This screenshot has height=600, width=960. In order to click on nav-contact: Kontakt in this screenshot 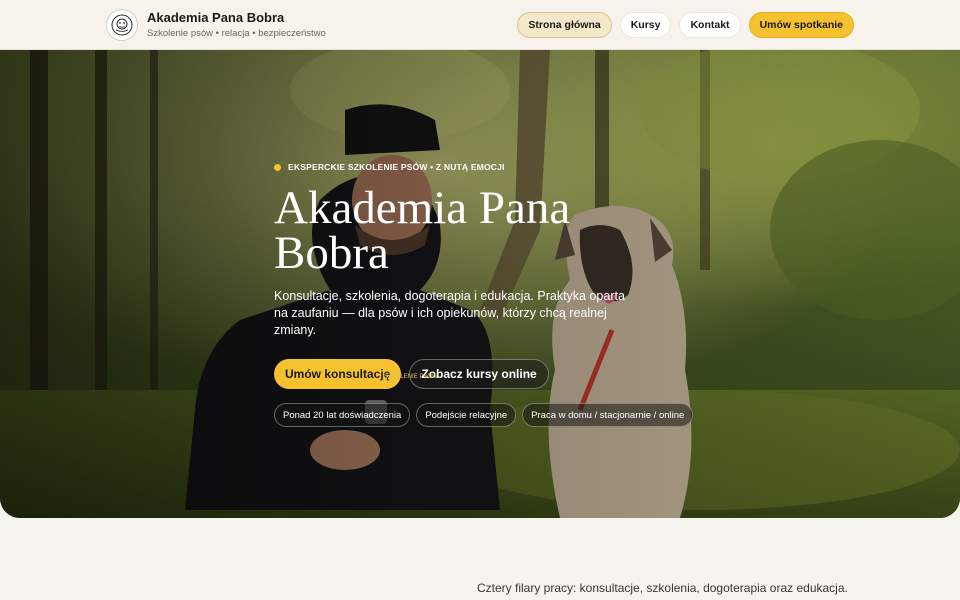, I will do `click(710, 24)`.